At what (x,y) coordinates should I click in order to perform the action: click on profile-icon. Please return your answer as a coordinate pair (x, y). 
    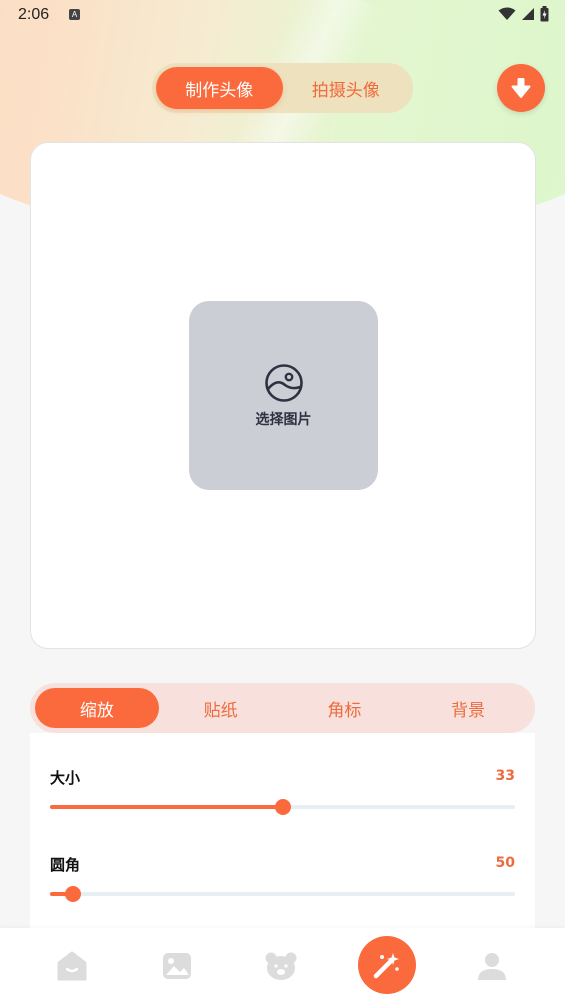
    Looking at the image, I should click on (492, 966).